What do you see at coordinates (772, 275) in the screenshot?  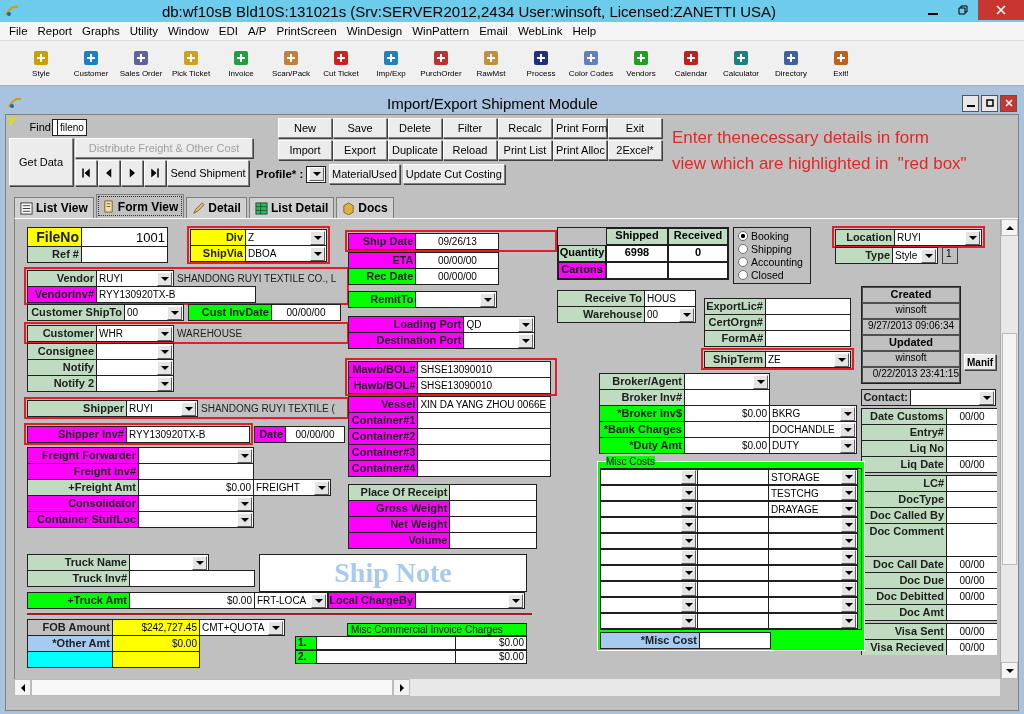 I see `radio-option: Closed` at bounding box center [772, 275].